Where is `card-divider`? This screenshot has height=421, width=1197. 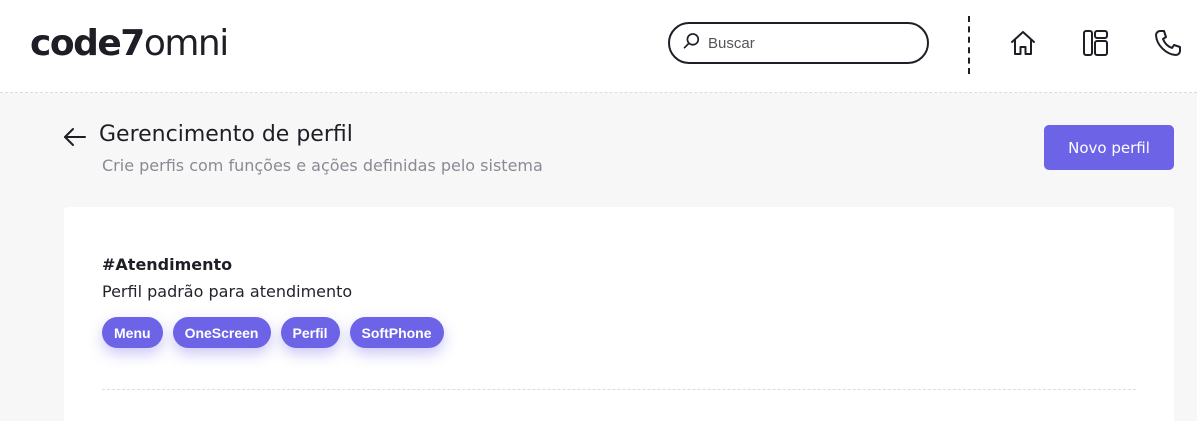 card-divider is located at coordinates (619, 389).